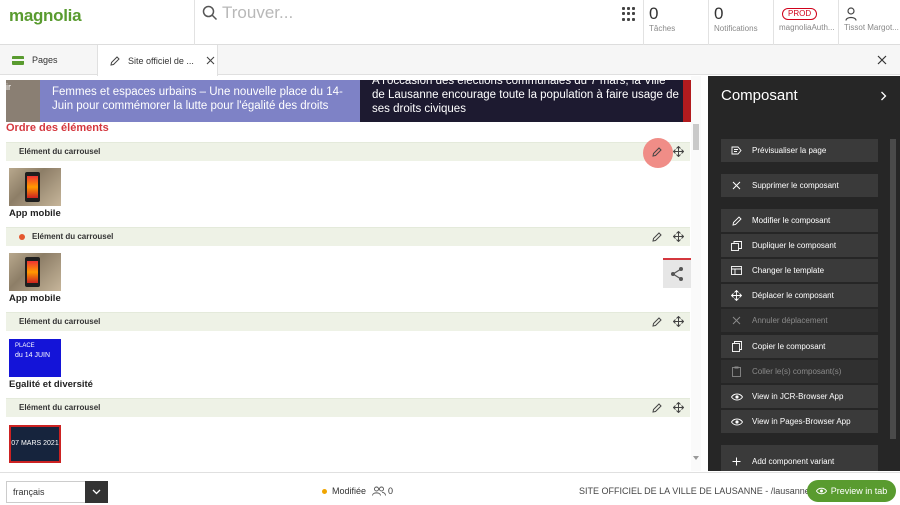  I want to click on status-dot-icon, so click(324, 491).